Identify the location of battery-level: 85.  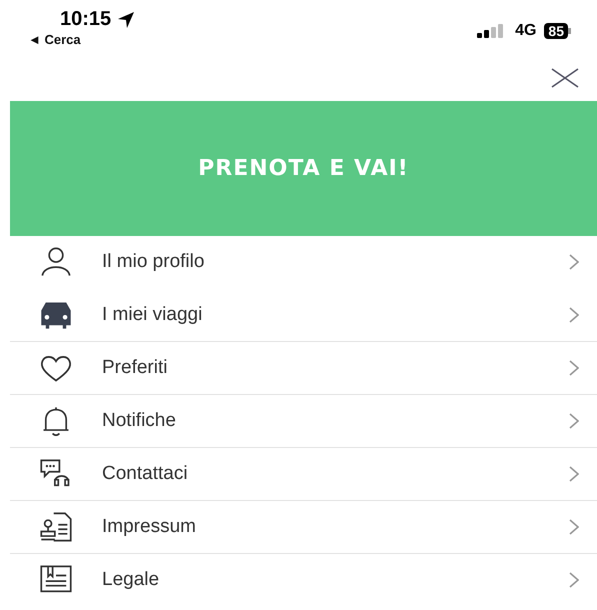
(556, 30).